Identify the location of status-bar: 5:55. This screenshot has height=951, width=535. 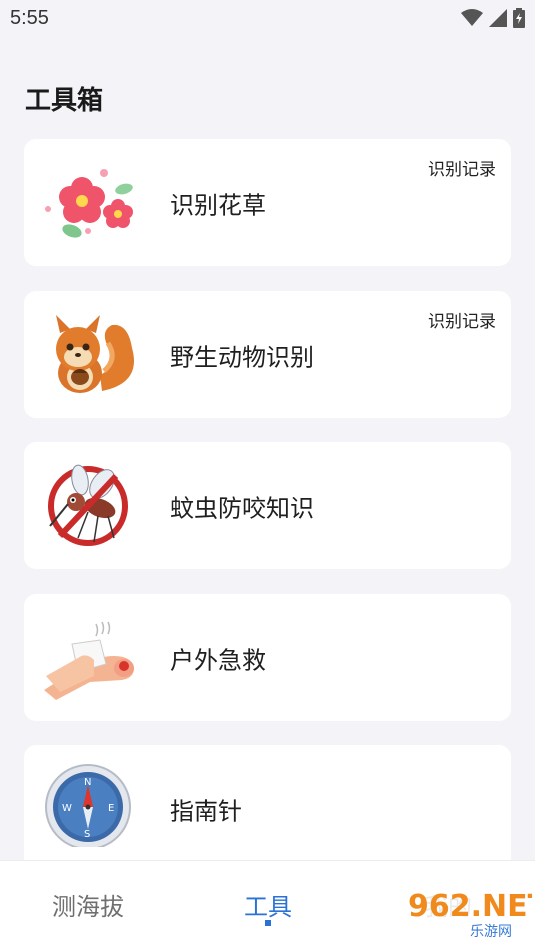
(267, 19).